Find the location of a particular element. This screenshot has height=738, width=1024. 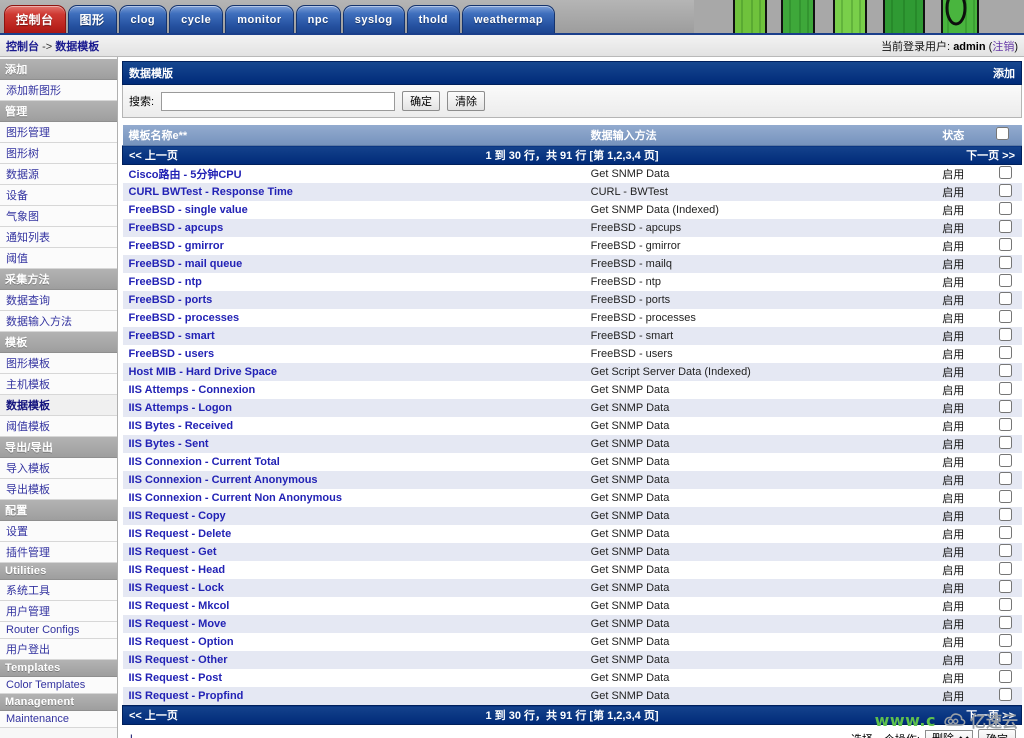

template-name-link: IIS Connexion - Current Non Anonymous is located at coordinates (235, 498).